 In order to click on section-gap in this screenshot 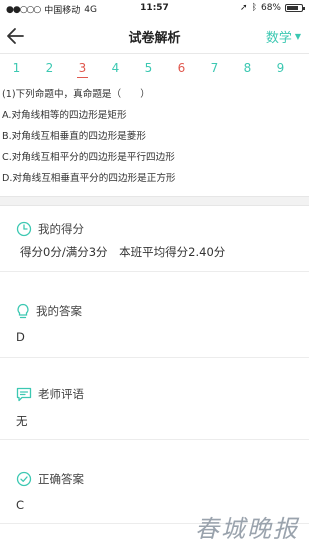, I will do `click(154, 201)`.